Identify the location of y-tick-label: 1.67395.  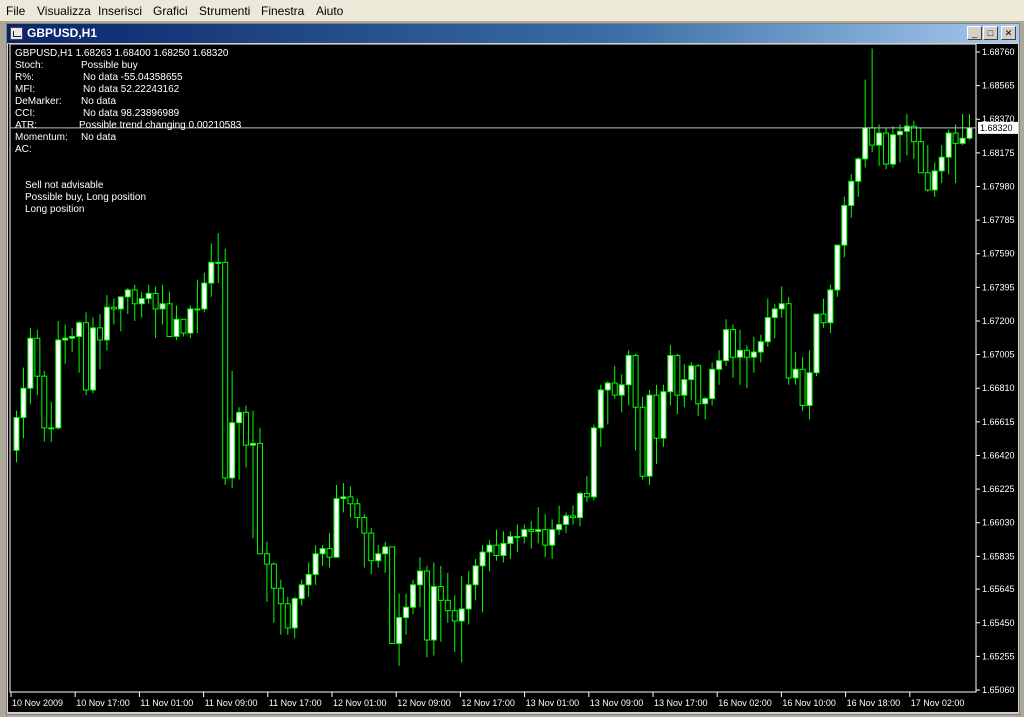
(998, 287).